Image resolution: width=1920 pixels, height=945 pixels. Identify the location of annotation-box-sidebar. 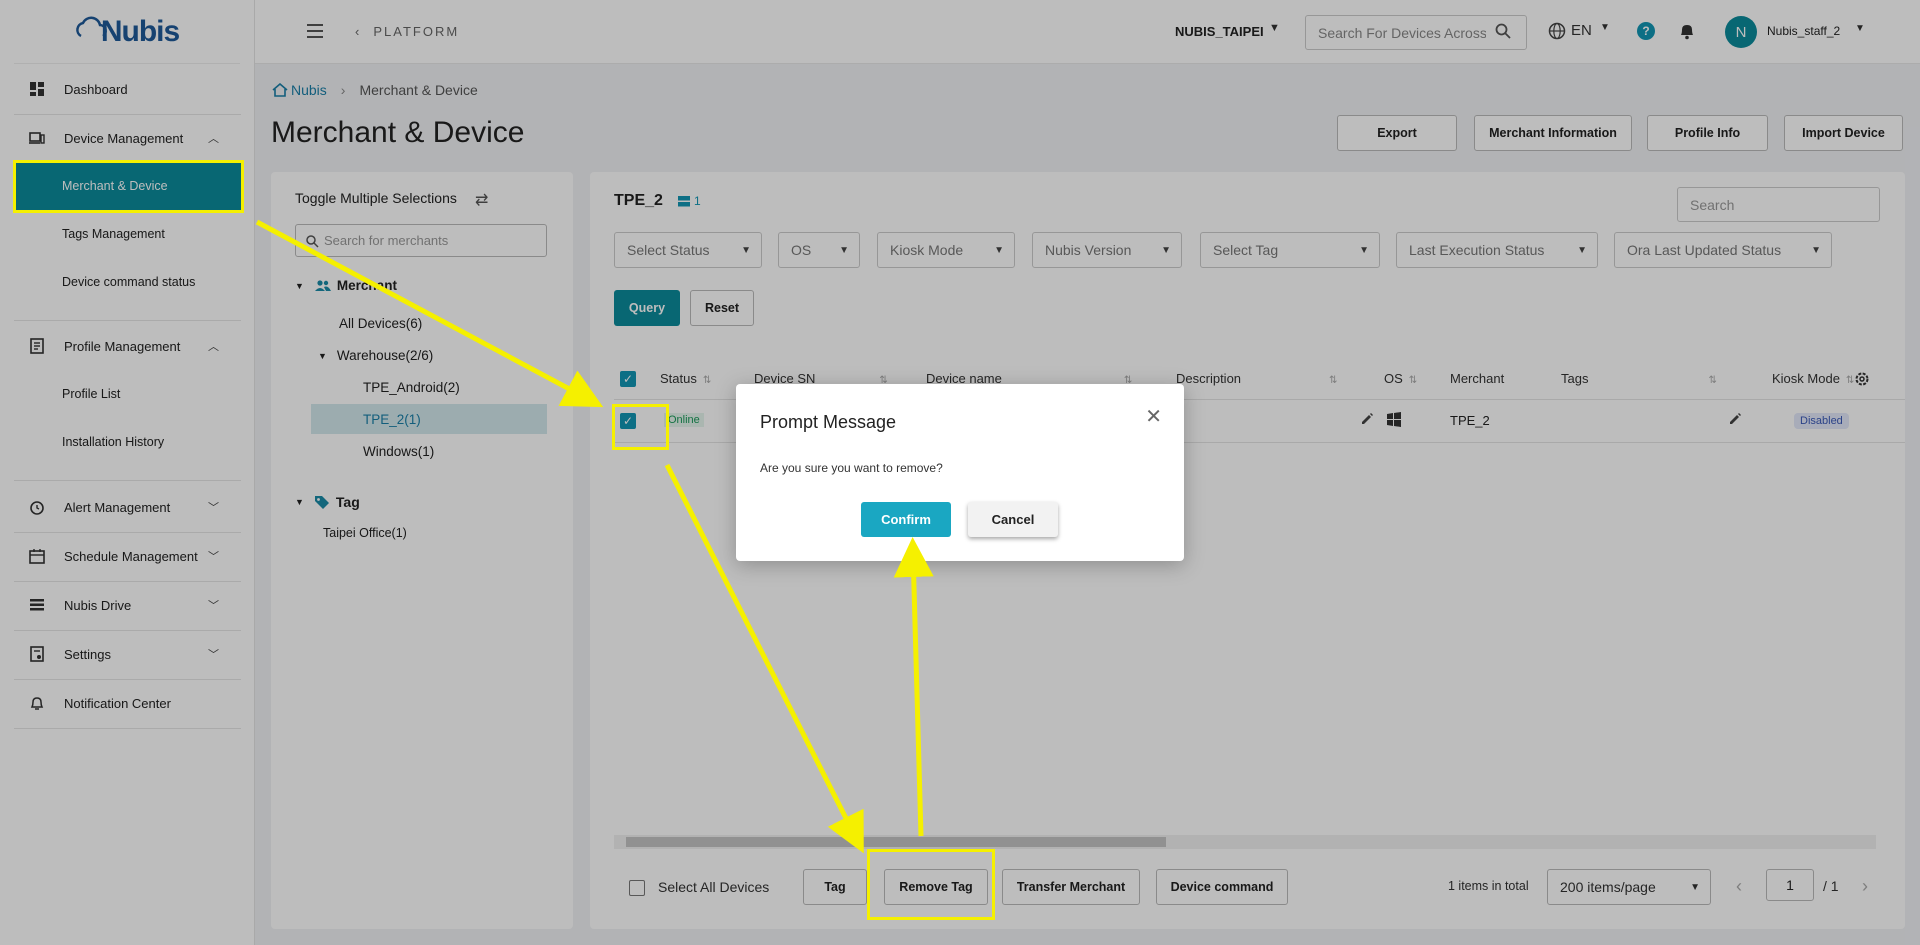
(128, 186).